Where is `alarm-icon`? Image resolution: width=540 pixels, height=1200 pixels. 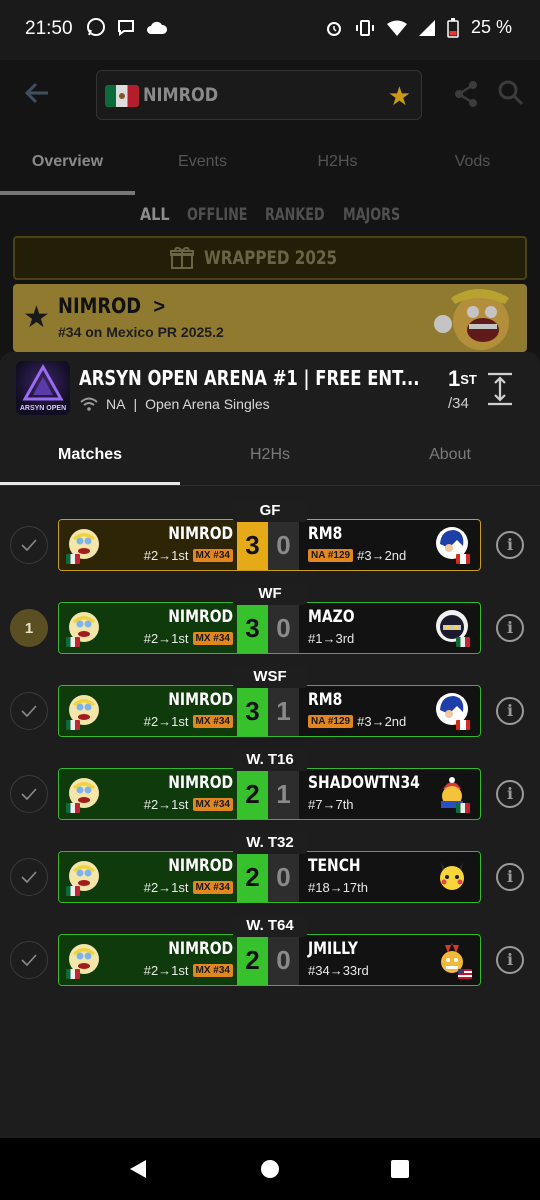
alarm-icon is located at coordinates (333, 28).